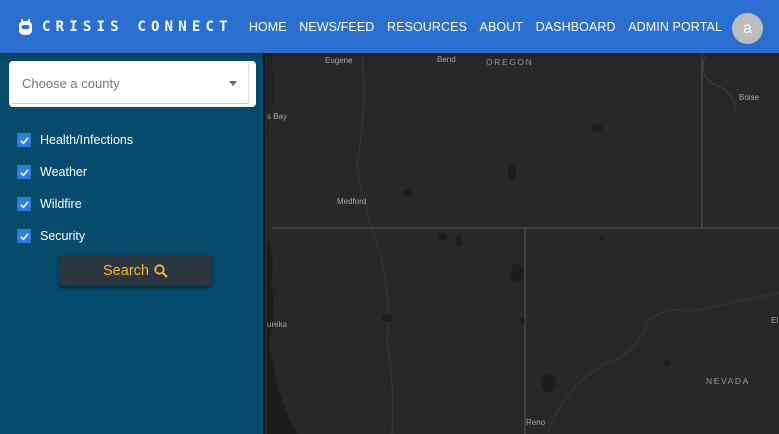 The width and height of the screenshot is (779, 434). I want to click on search-icon, so click(161, 270).